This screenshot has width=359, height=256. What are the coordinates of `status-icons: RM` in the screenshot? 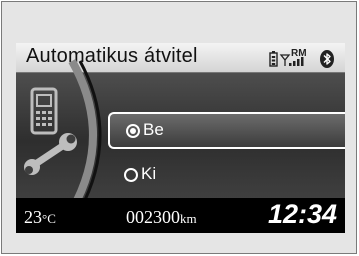 It's located at (303, 58).